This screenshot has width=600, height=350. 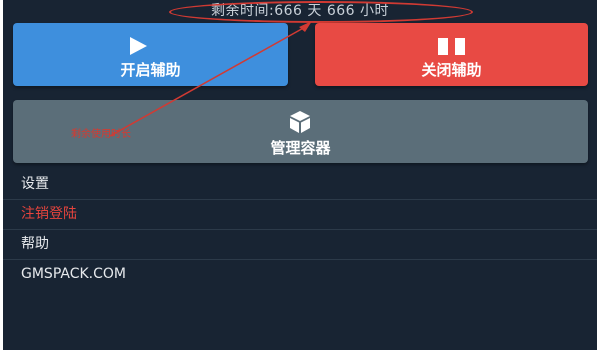 What do you see at coordinates (300, 245) in the screenshot?
I see `menu-item-help: 帮助` at bounding box center [300, 245].